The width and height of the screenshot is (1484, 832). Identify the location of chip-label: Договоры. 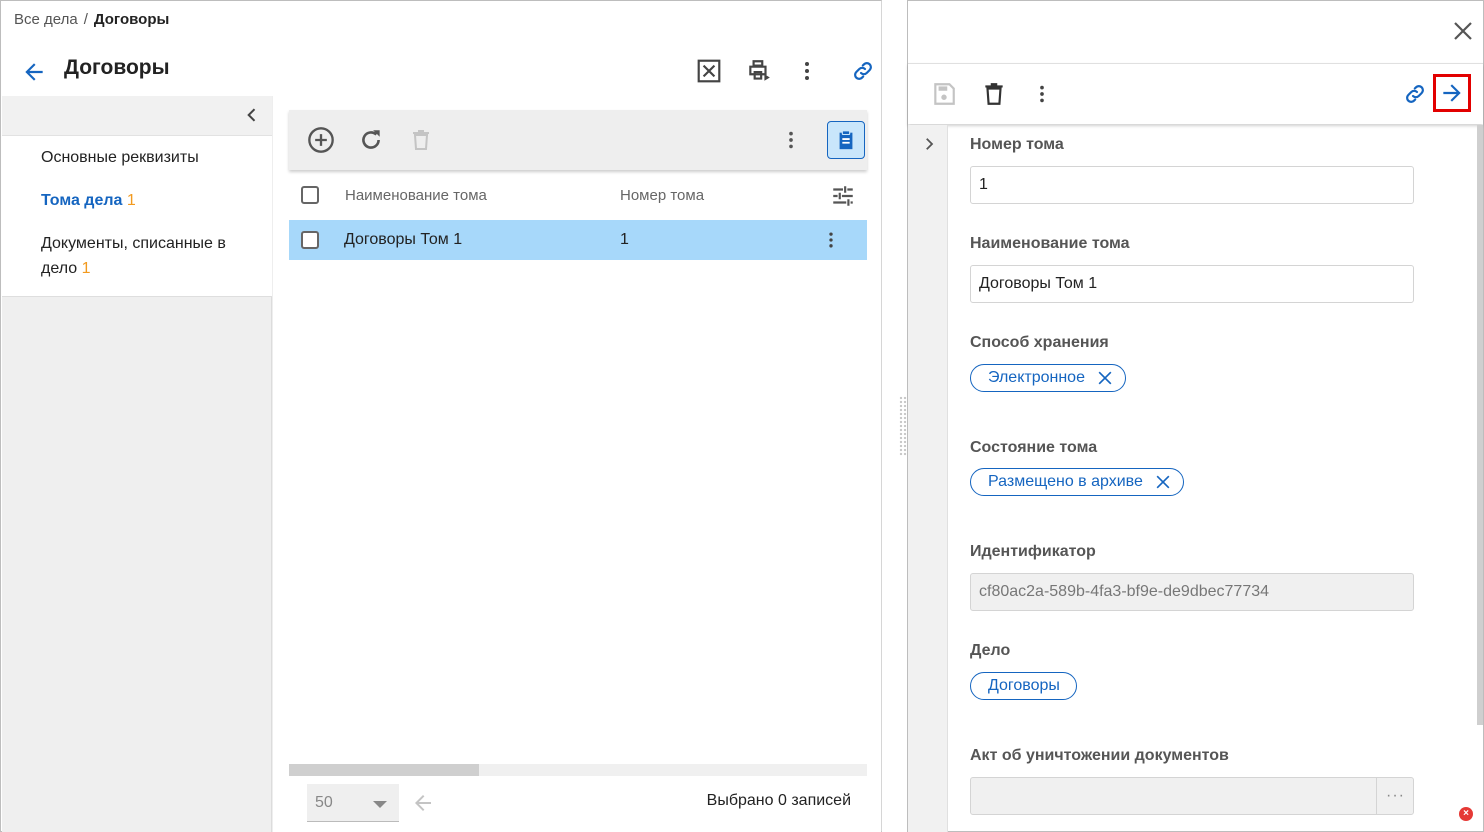
(1024, 685).